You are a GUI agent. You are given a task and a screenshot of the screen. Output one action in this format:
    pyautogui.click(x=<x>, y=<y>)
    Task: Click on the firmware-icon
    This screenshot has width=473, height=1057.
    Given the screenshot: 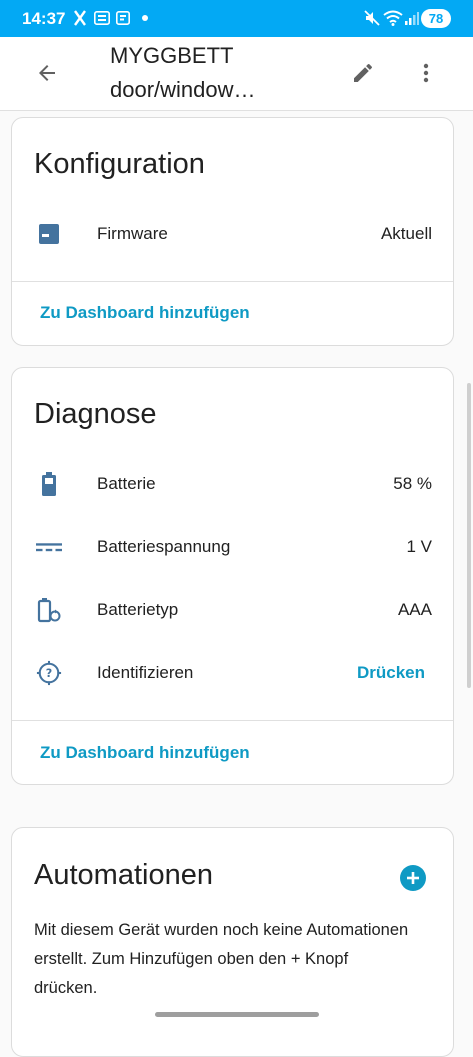 What is the action you would take?
    pyautogui.click(x=49, y=234)
    